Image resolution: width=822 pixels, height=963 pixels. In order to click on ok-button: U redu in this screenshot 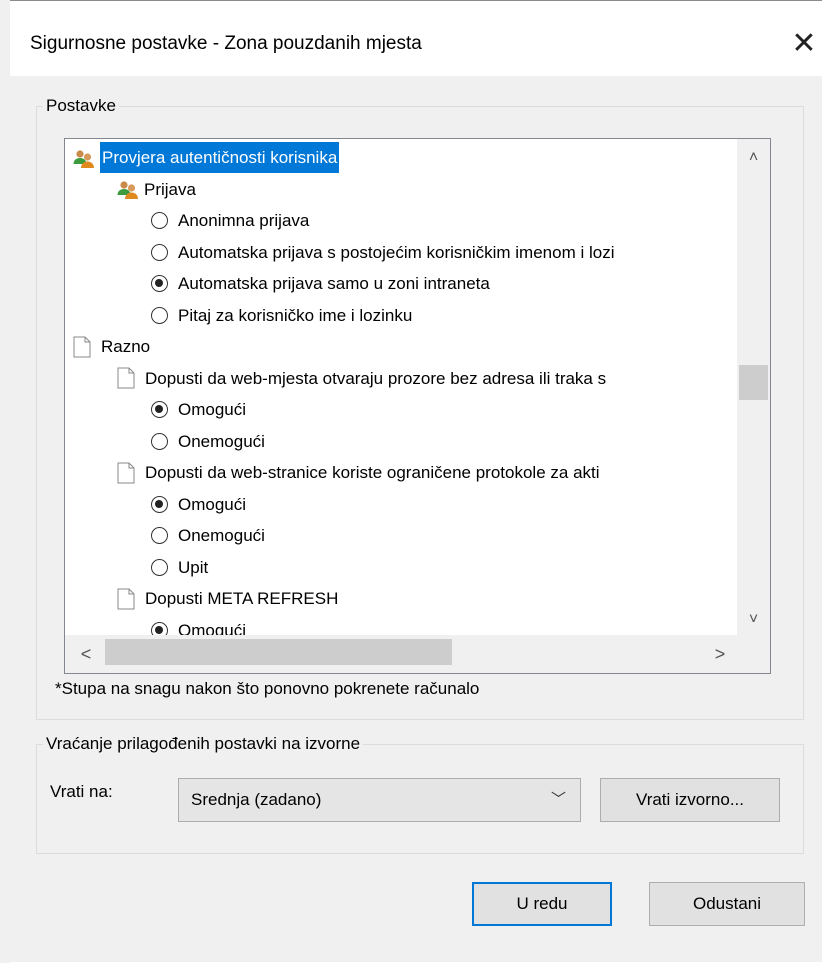, I will do `click(542, 904)`.